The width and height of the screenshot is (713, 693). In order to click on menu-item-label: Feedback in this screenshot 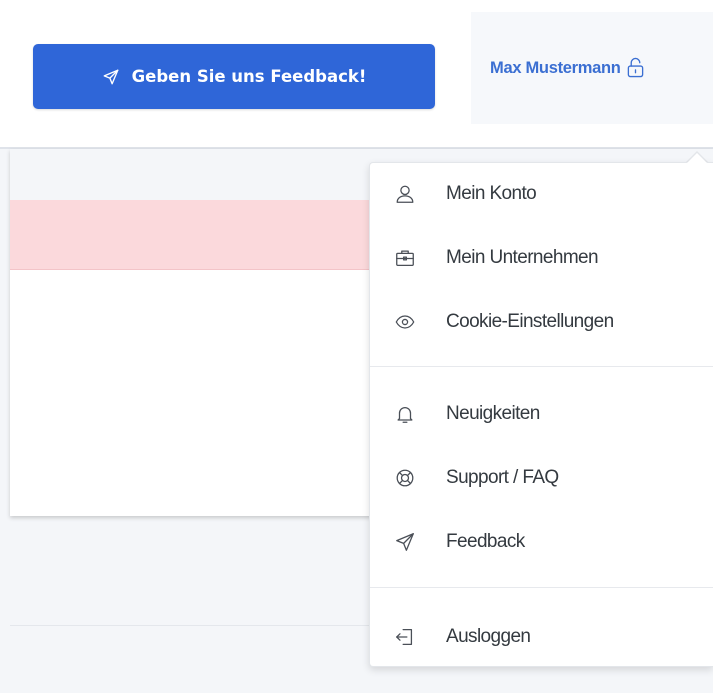, I will do `click(485, 541)`.